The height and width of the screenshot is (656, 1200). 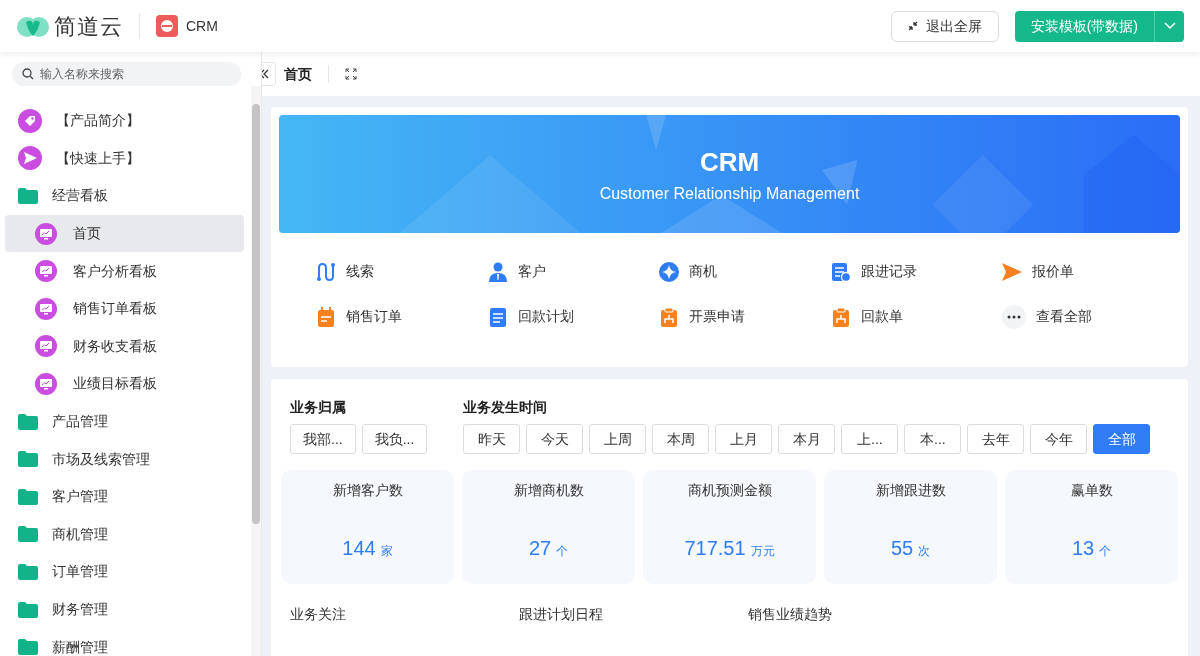 What do you see at coordinates (996, 439) in the screenshot?
I see `filter-button: 去年` at bounding box center [996, 439].